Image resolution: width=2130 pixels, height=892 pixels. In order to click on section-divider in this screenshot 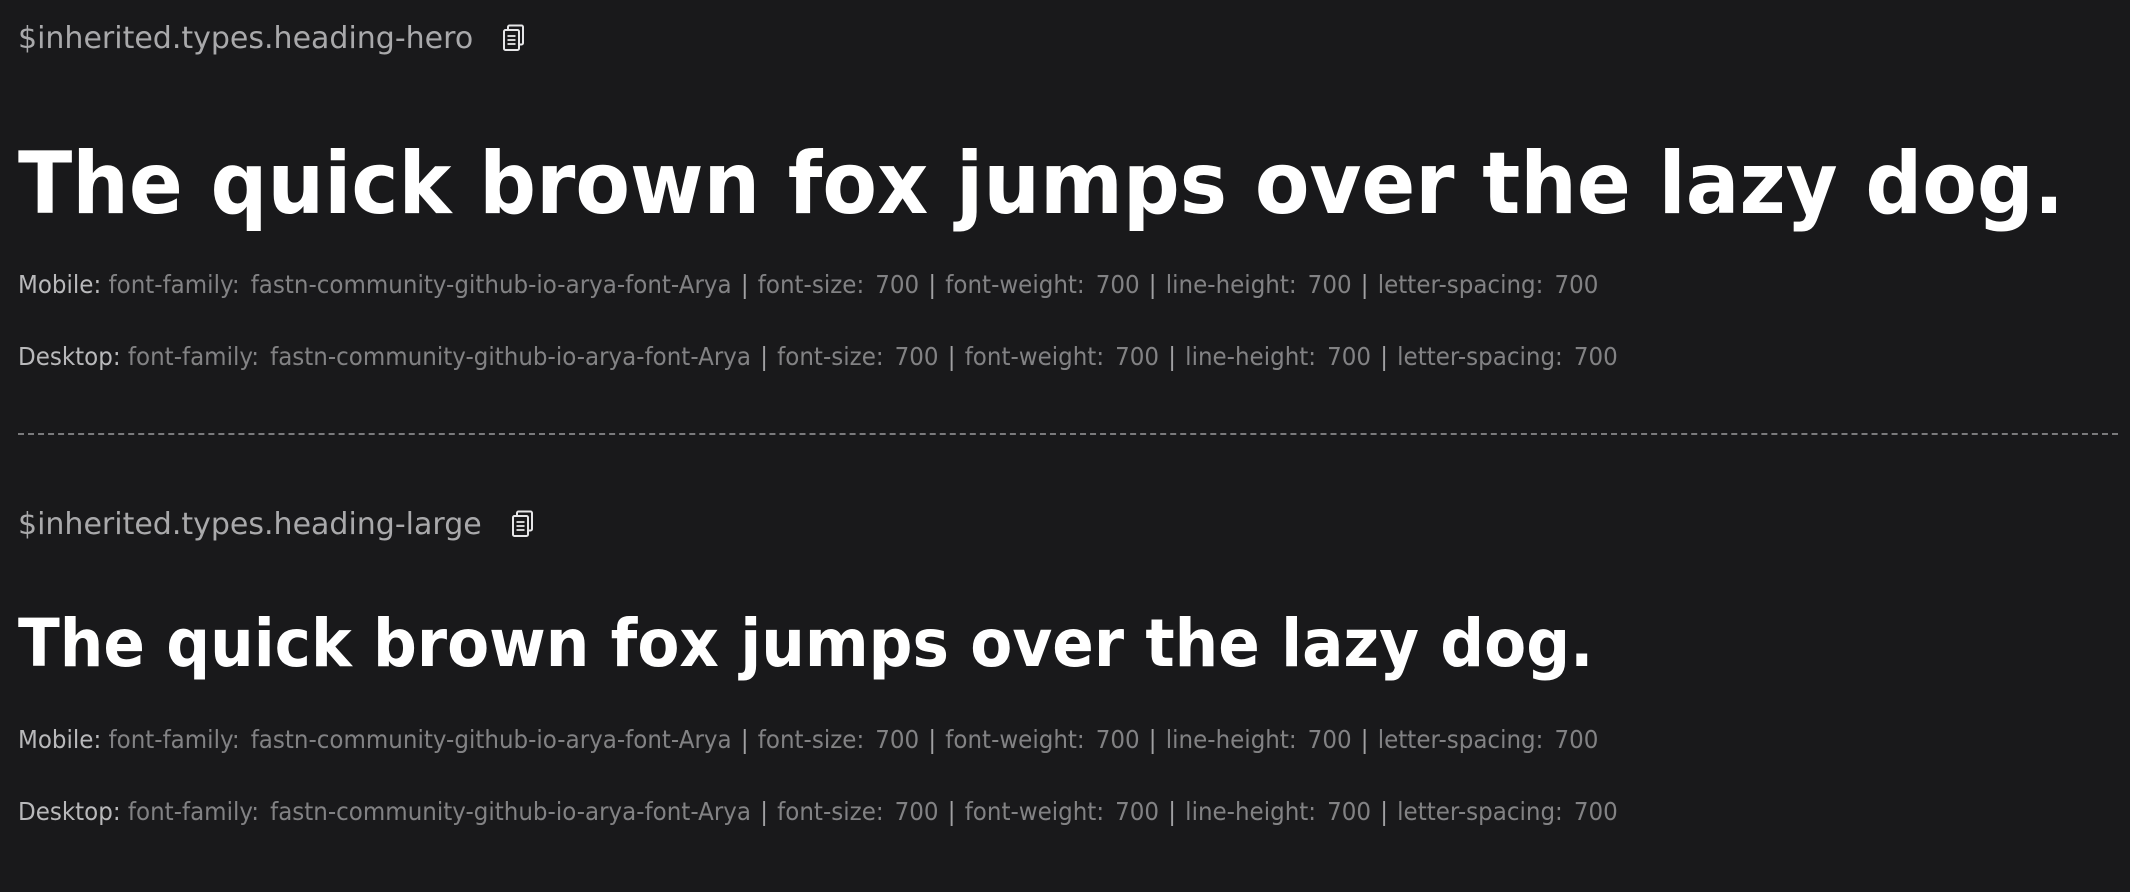, I will do `click(1068, 434)`.